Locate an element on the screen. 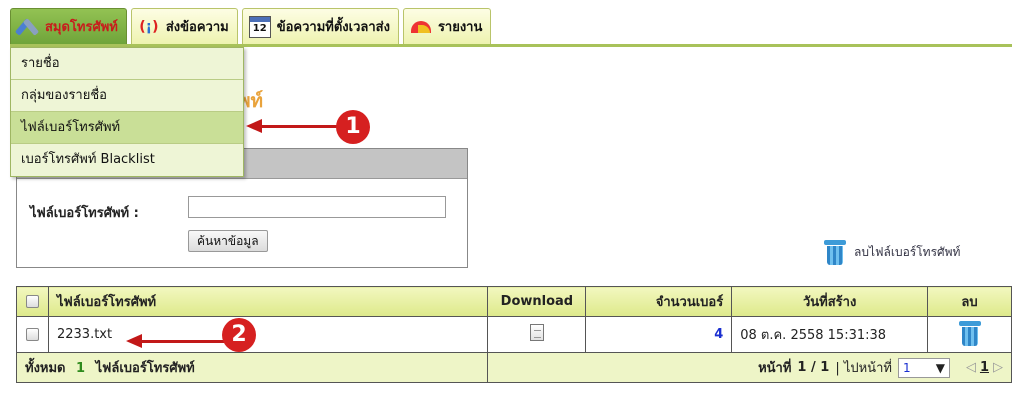 Image resolution: width=1022 pixels, height=394 pixels. footer-total: ทั้งหมด 1 ไฟล์เบอร์โทรศัพท์ is located at coordinates (252, 367).